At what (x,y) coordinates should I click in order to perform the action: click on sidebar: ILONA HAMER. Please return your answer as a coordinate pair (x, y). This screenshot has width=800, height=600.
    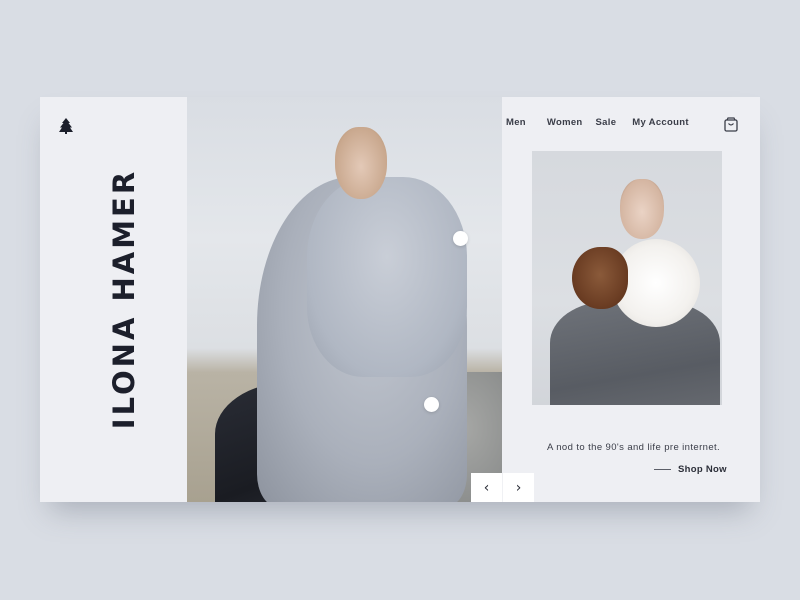
    Looking at the image, I should click on (113, 299).